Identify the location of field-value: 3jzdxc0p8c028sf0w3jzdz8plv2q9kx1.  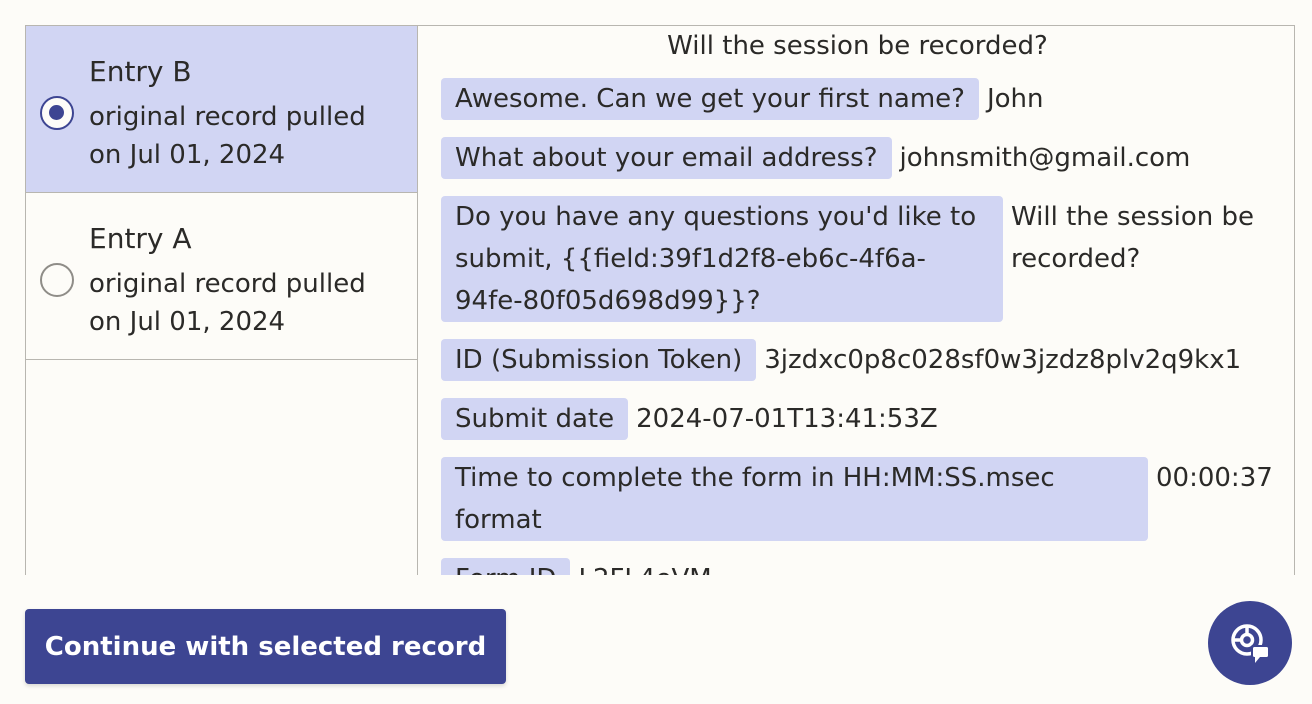
(1003, 360).